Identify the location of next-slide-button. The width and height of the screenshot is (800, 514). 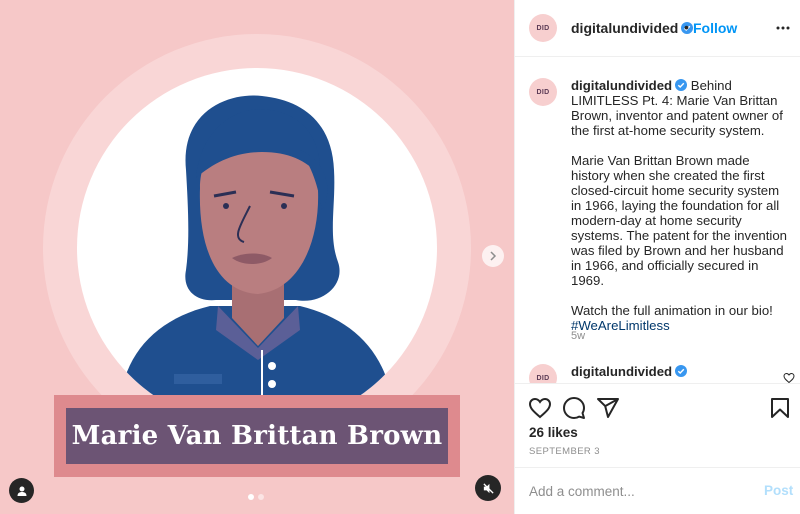
(493, 256).